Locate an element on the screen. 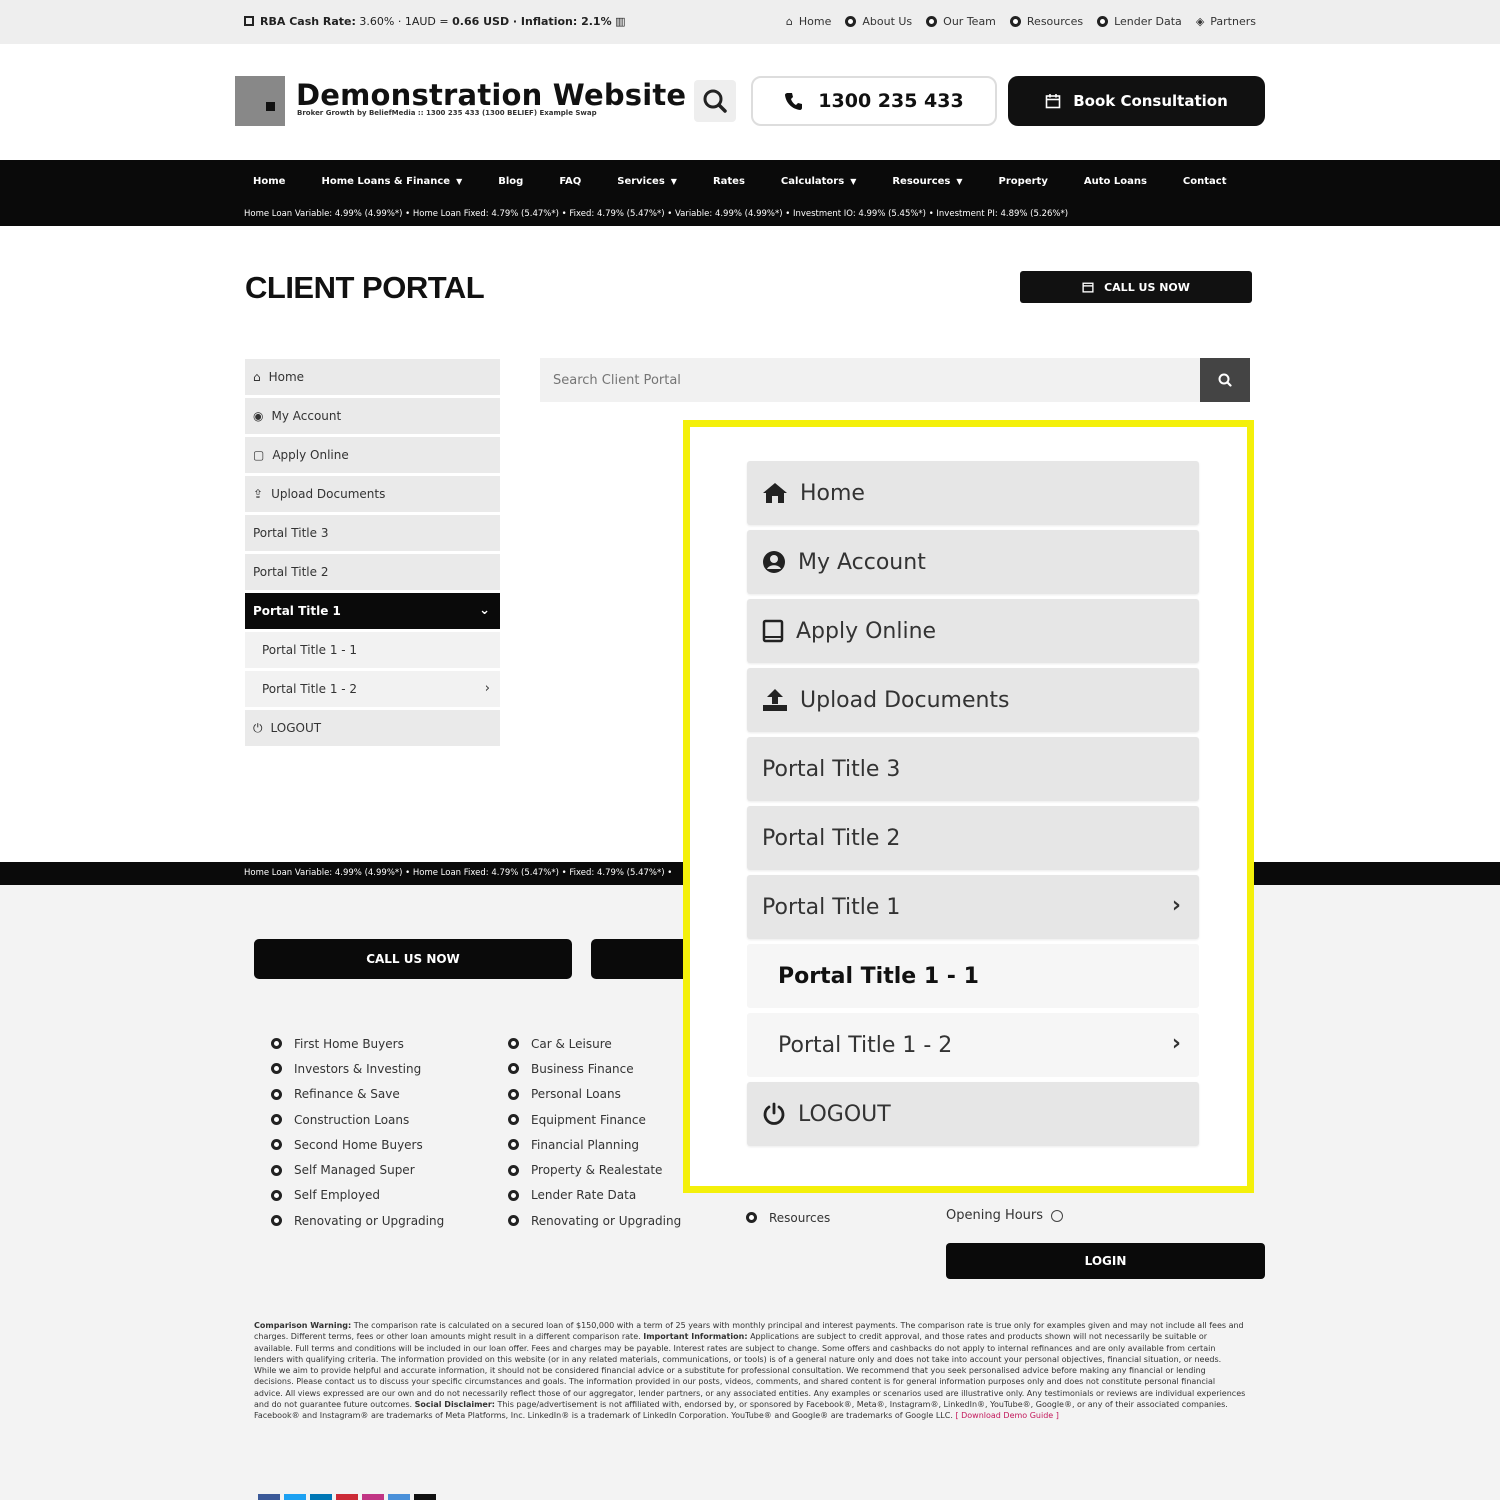 This screenshot has width=1500, height=1500. nav-services: Services ▼ is located at coordinates (647, 181).